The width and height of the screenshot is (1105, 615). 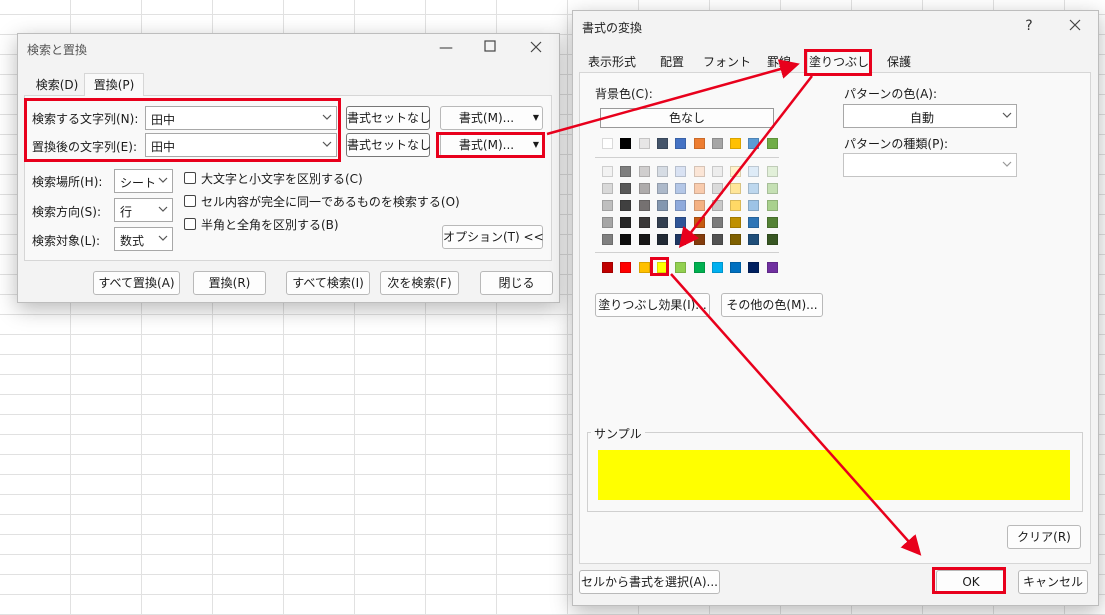 What do you see at coordinates (930, 116) in the screenshot?
I see `pattern-color-select: 自動` at bounding box center [930, 116].